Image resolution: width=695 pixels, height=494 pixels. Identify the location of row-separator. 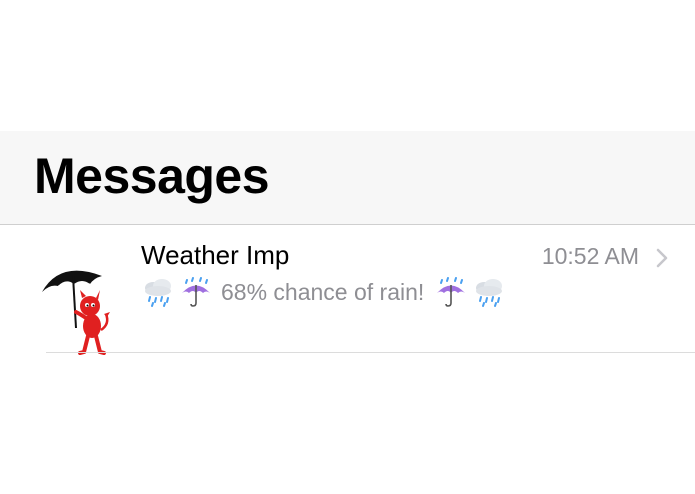
(370, 352).